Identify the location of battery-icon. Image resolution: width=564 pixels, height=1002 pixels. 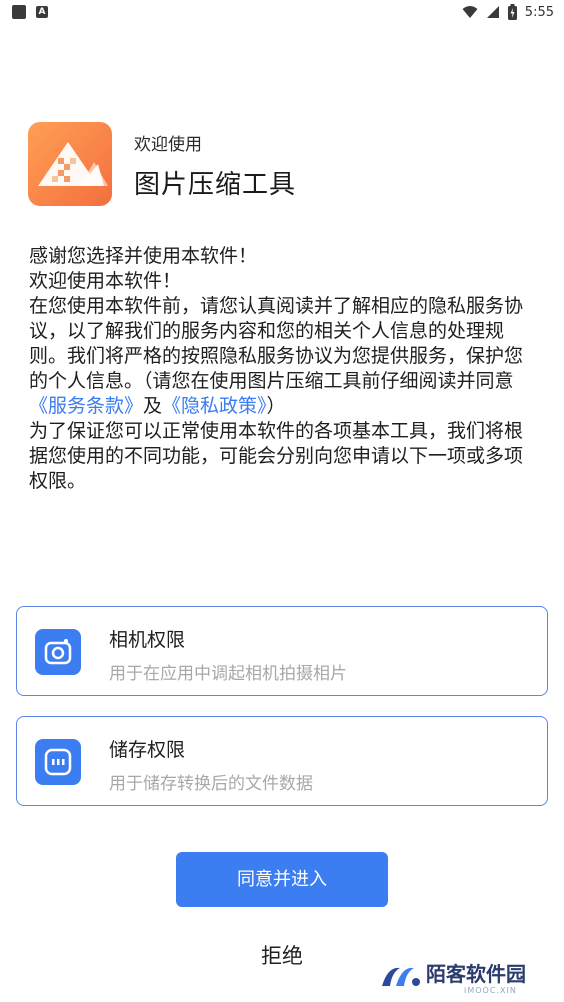
(512, 12).